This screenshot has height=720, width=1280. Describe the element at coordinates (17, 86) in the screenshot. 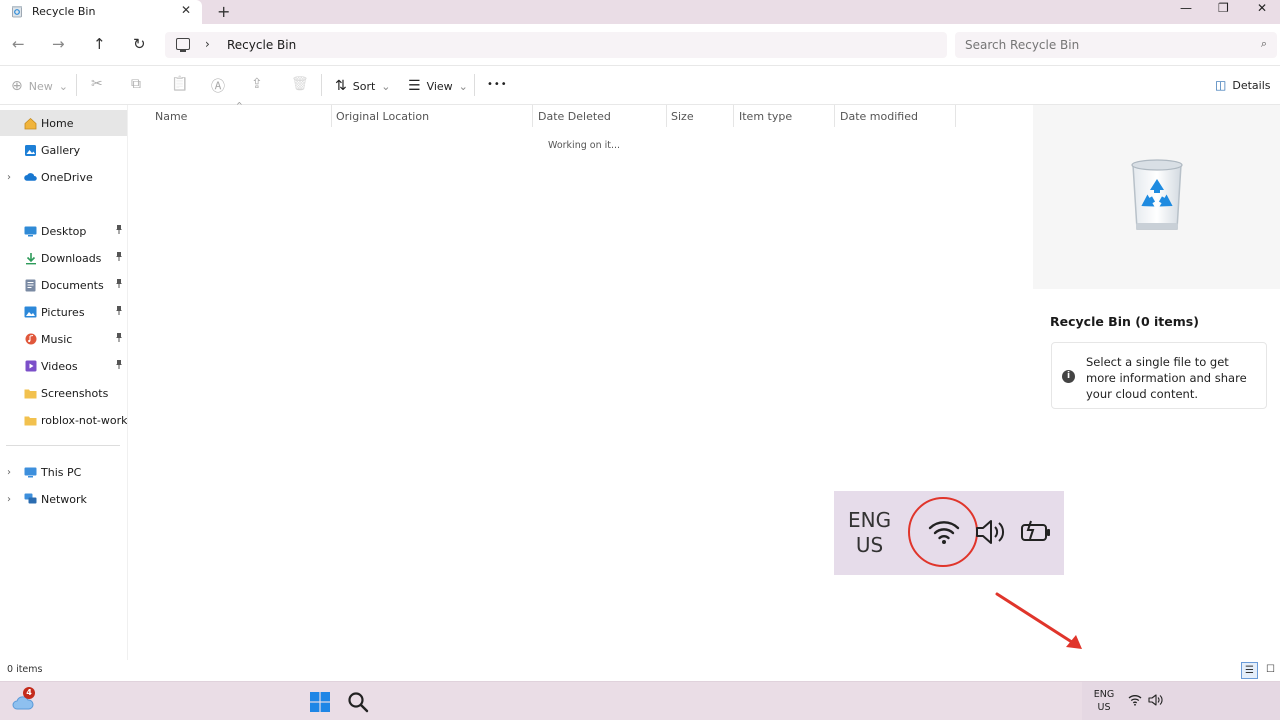

I see `new-icon: ⊕` at that location.